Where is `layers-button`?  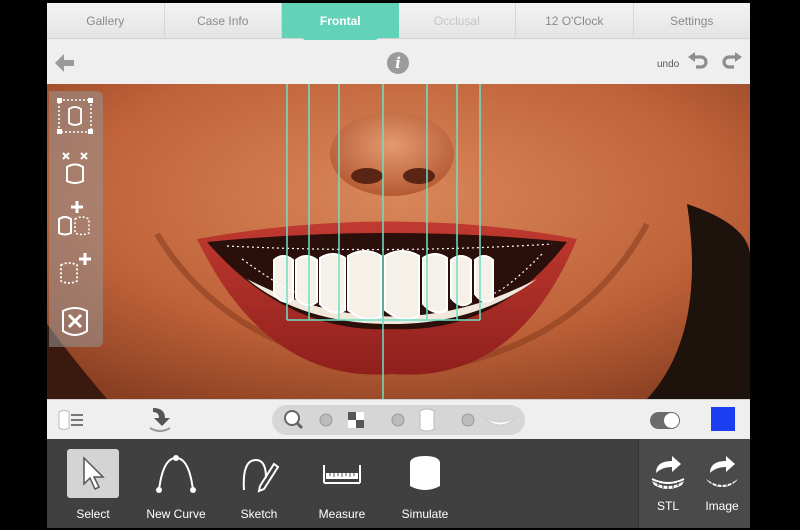
layers-button is located at coordinates (70, 420).